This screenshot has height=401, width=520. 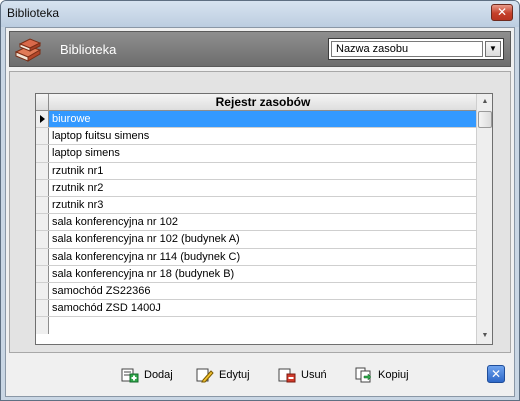 What do you see at coordinates (130, 375) in the screenshot?
I see `add-icon` at bounding box center [130, 375].